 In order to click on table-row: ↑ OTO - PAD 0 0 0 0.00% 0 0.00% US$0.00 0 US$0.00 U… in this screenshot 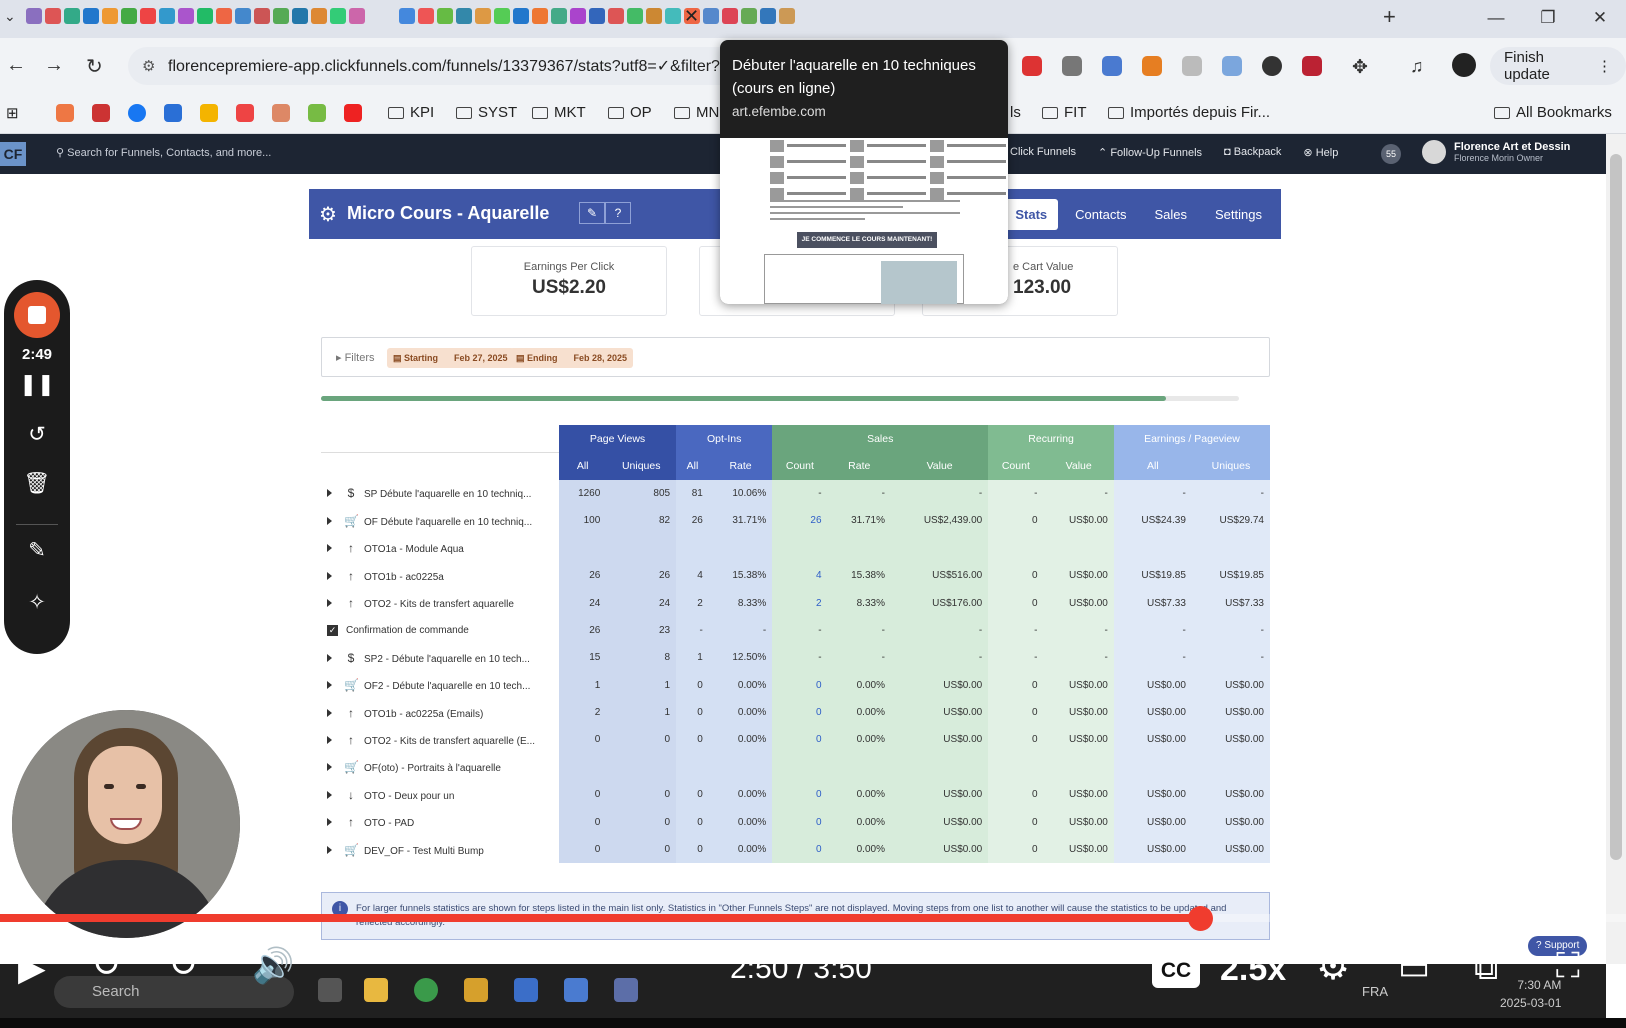, I will do `click(795, 822)`.